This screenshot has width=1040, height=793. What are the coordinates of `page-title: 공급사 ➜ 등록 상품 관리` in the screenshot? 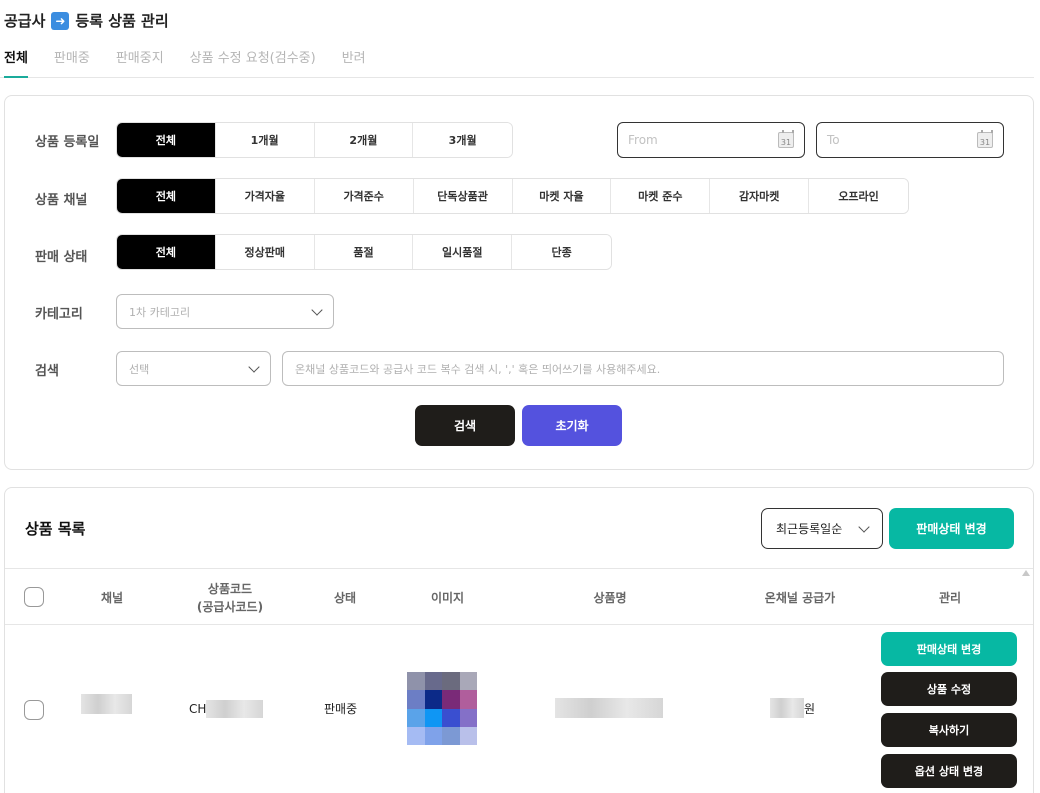 It's located at (86, 20).